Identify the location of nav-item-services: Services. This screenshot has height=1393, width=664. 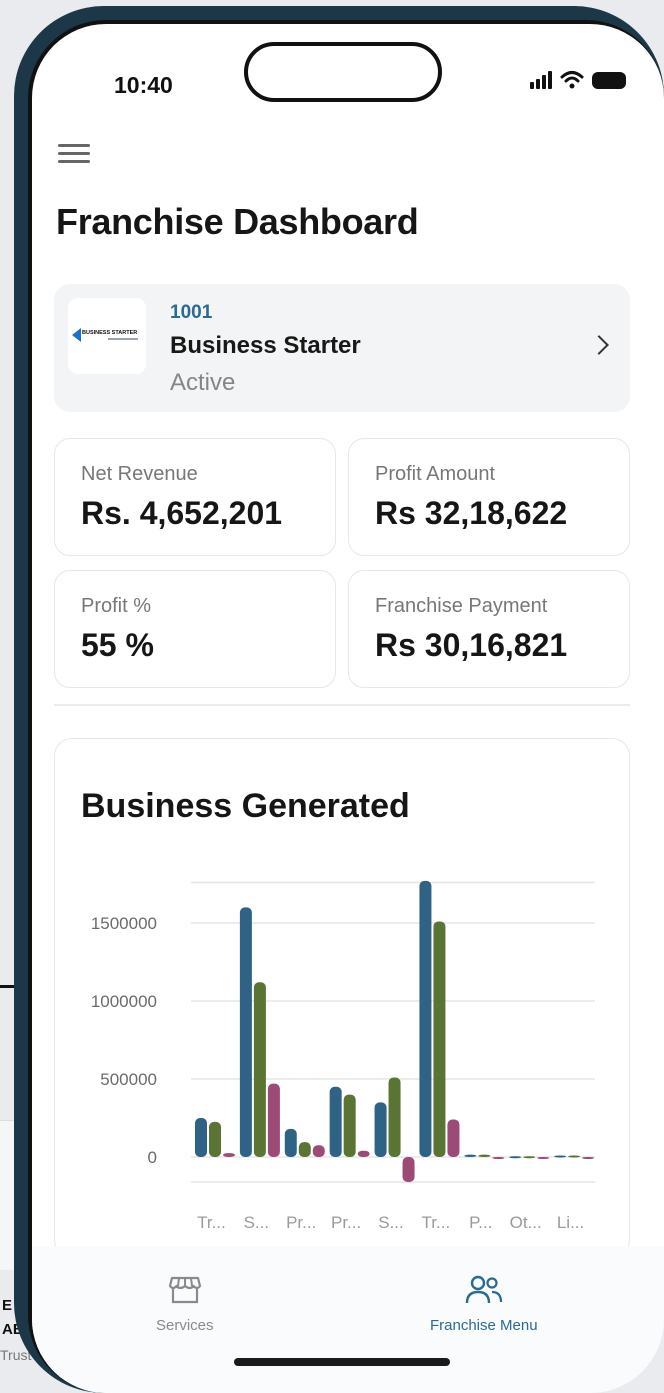
(185, 1304).